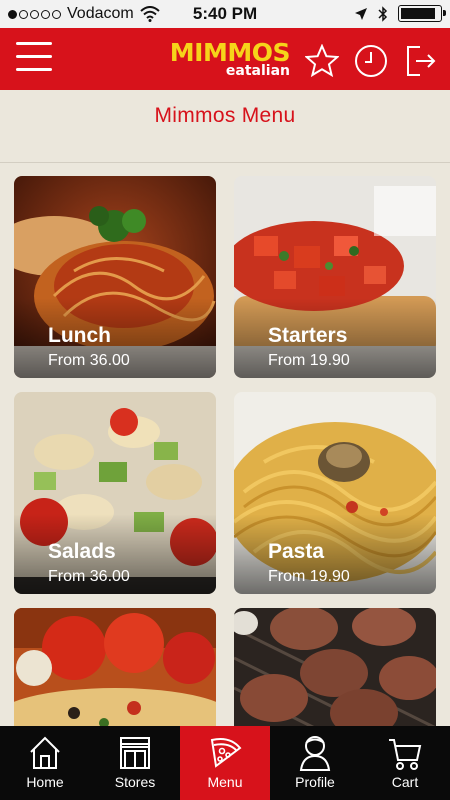  What do you see at coordinates (225, 115) in the screenshot?
I see `page-title: Mimmos Menu` at bounding box center [225, 115].